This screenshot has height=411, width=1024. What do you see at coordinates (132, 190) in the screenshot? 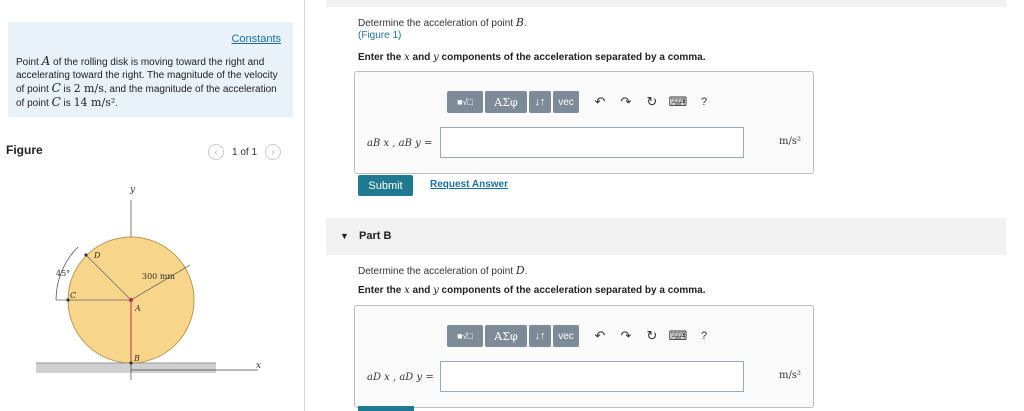
I see `y-axis-label: y` at bounding box center [132, 190].